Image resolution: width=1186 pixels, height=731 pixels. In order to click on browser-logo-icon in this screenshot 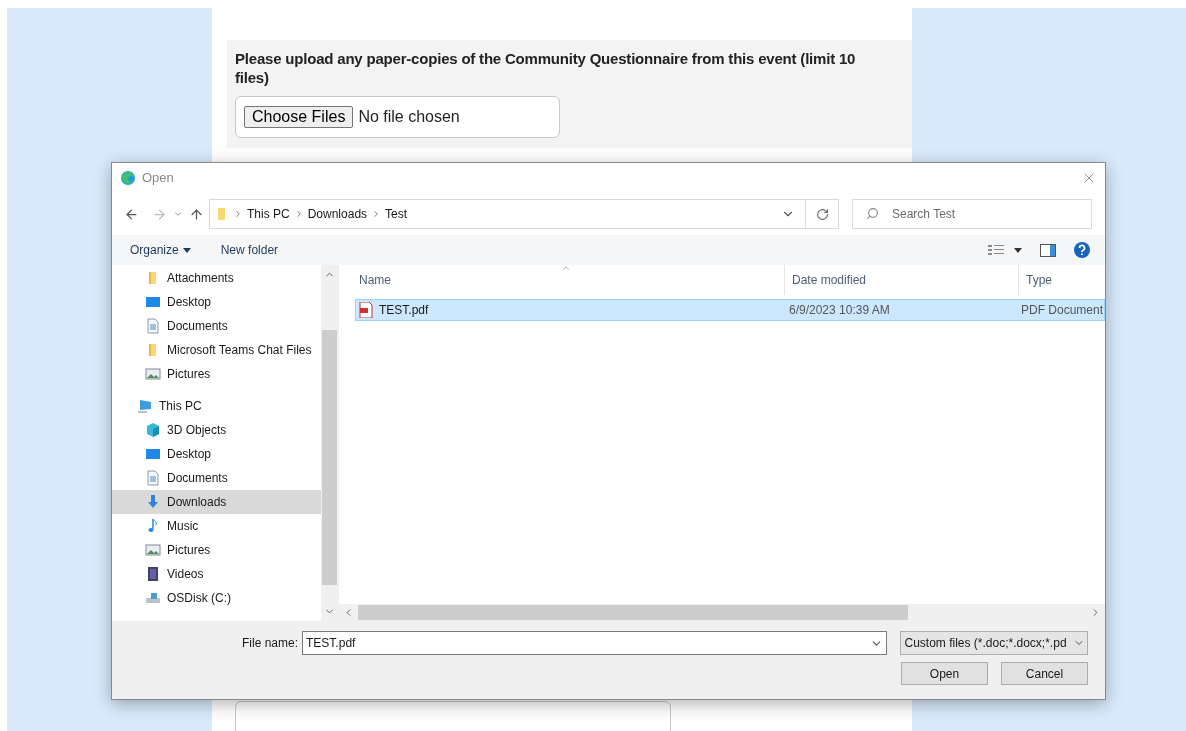, I will do `click(128, 178)`.